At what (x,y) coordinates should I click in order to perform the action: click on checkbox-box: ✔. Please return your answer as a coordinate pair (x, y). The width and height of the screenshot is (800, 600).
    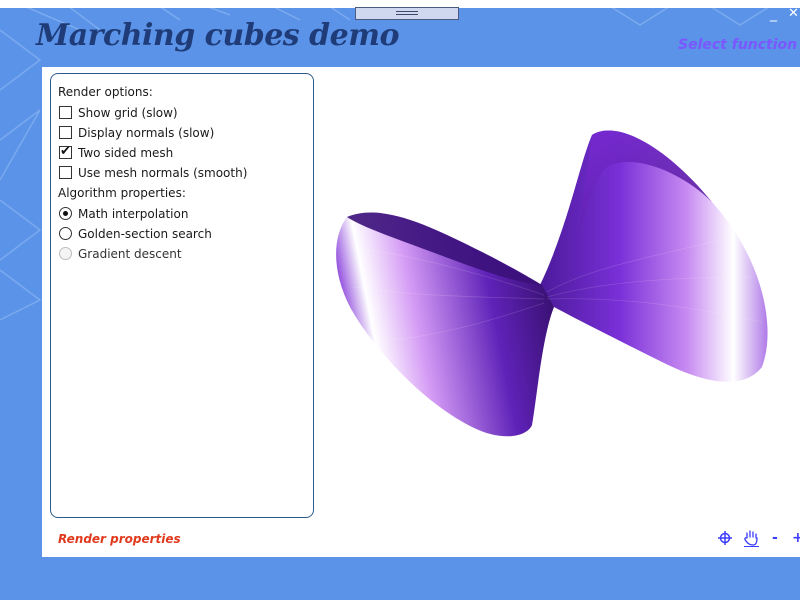
    Looking at the image, I should click on (65, 151).